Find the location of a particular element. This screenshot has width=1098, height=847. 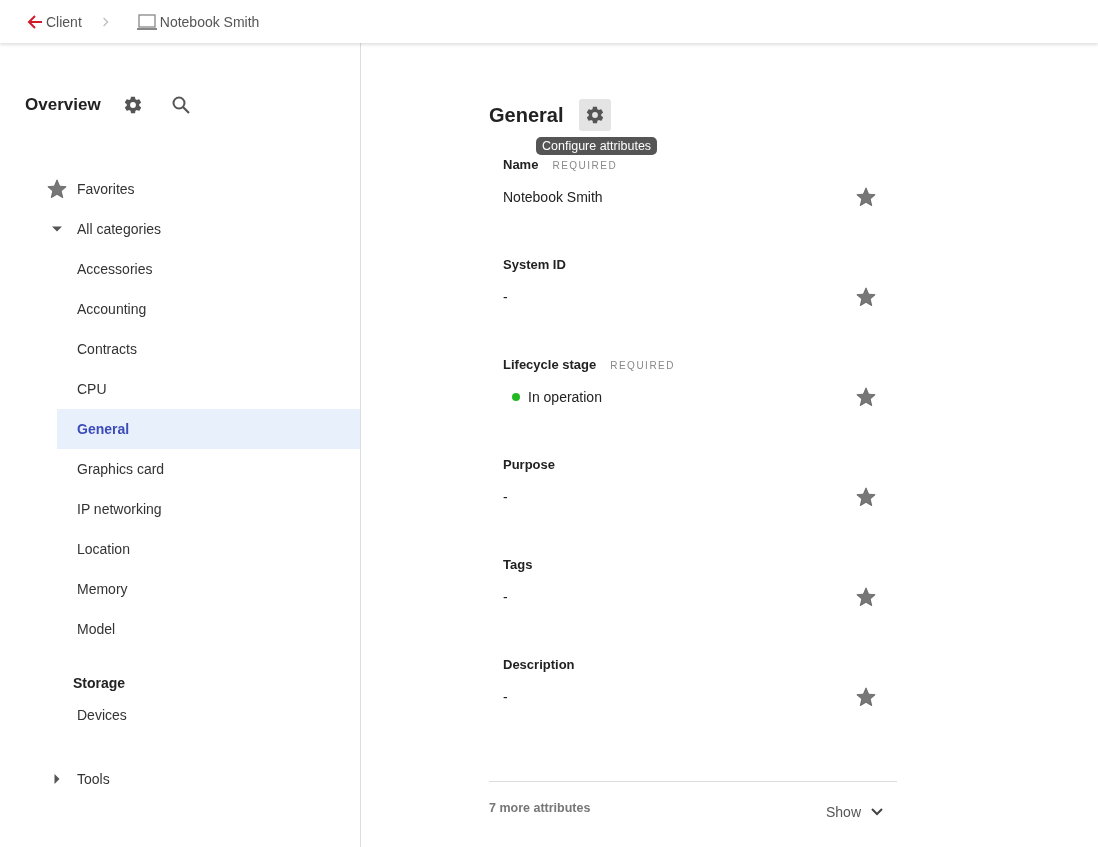

chevron-right-icon is located at coordinates (105, 21).